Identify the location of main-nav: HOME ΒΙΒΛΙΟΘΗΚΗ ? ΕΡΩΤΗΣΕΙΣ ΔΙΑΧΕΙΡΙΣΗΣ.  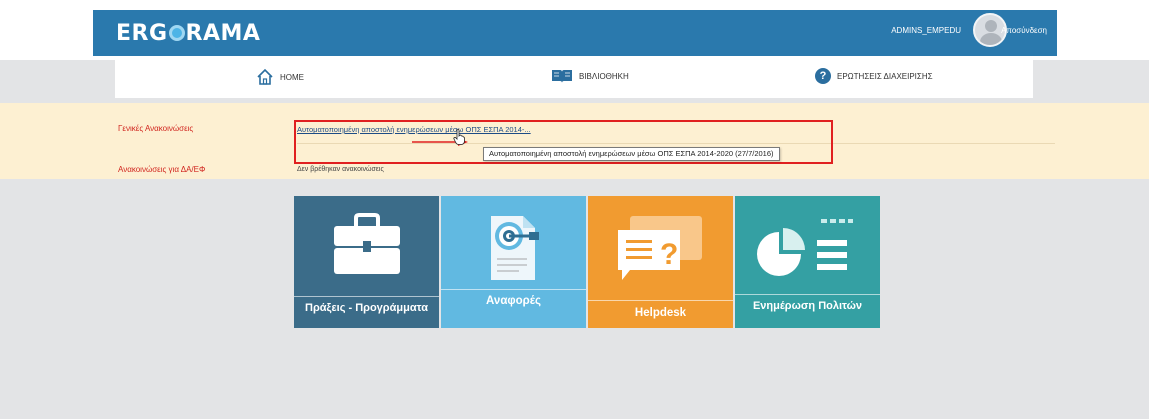
(574, 77).